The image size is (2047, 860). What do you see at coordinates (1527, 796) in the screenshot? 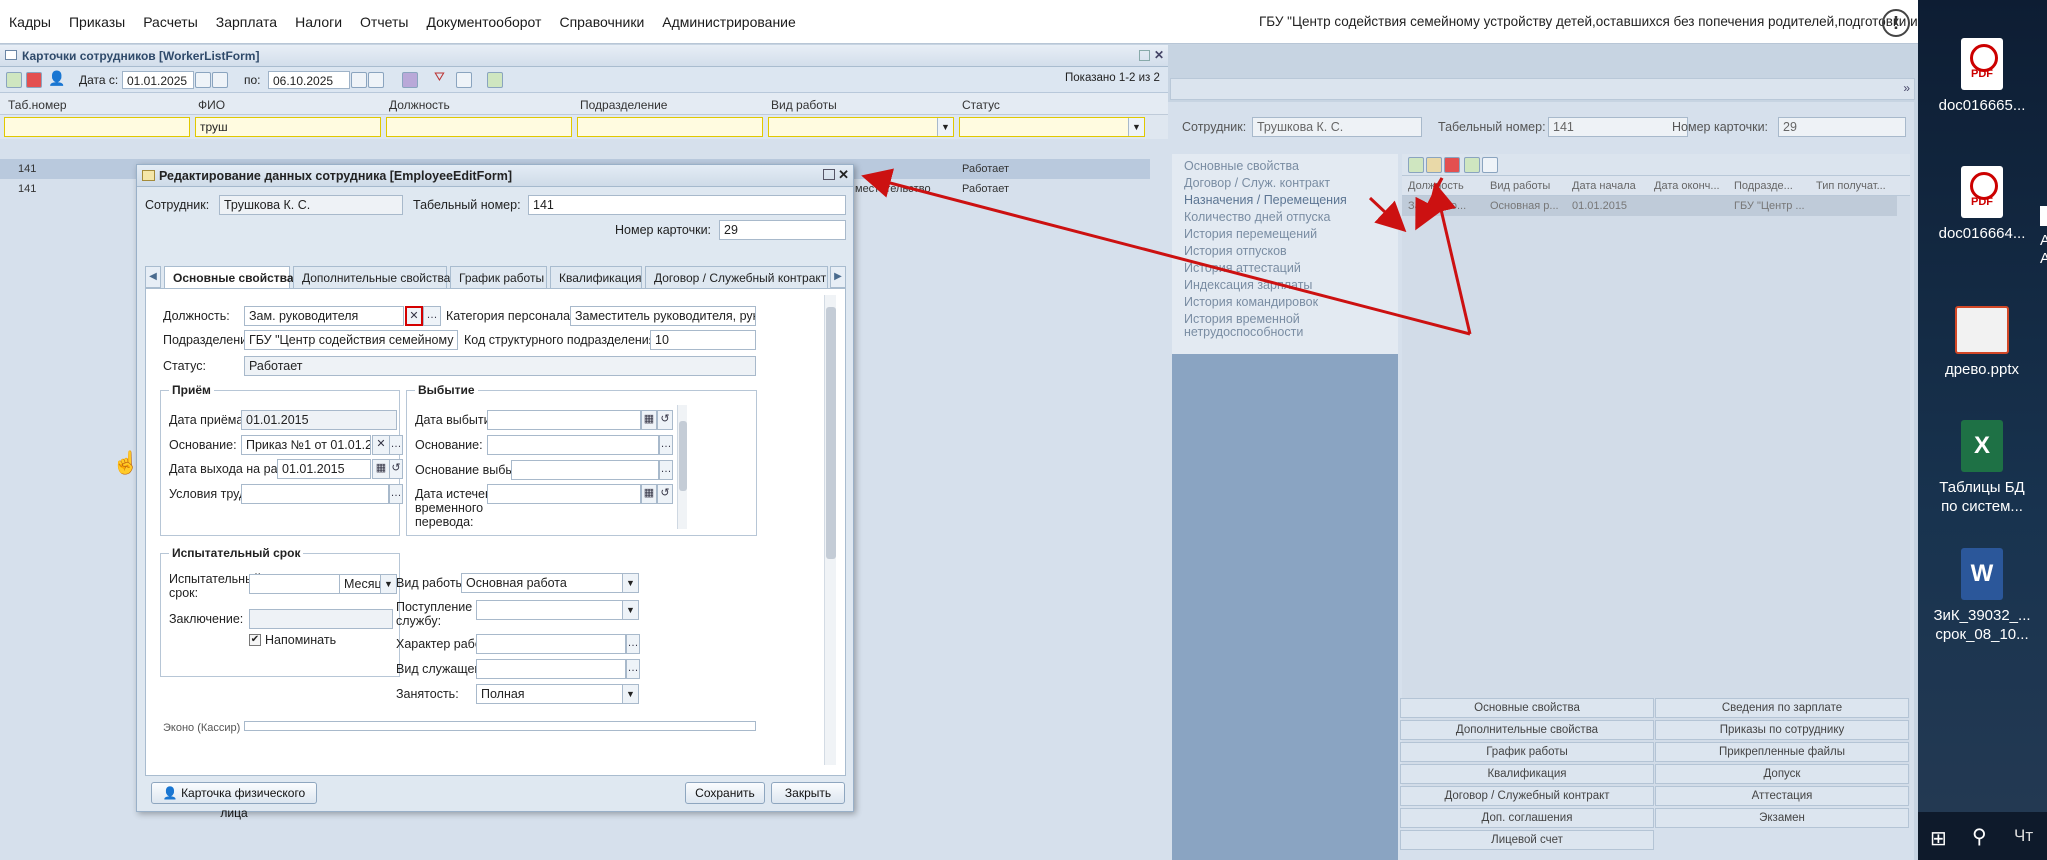
I see `r-btn-contract: Договор / Служебный контракт` at bounding box center [1527, 796].